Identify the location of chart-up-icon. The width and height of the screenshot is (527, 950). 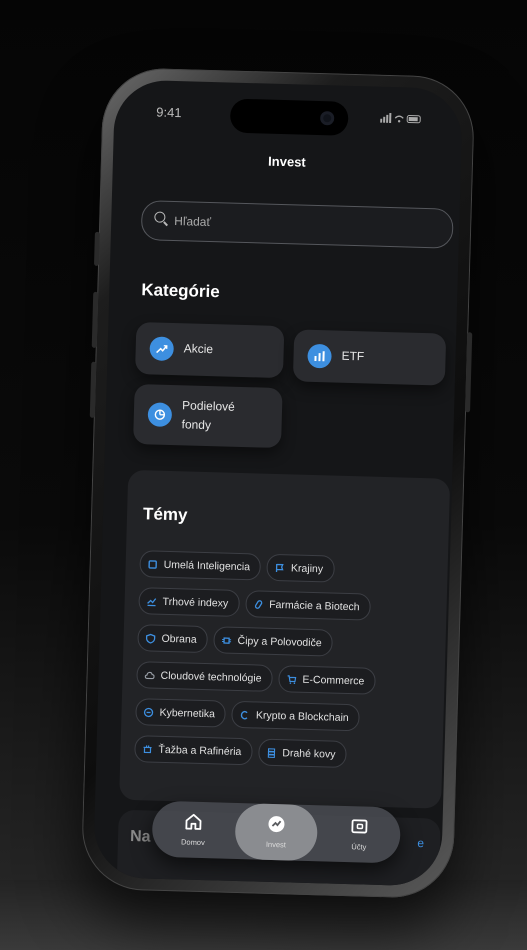
(162, 349).